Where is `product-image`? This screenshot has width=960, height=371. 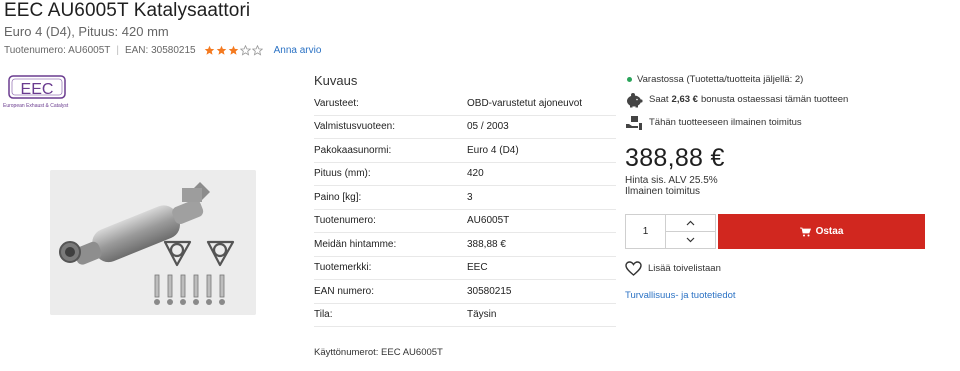
product-image is located at coordinates (153, 242).